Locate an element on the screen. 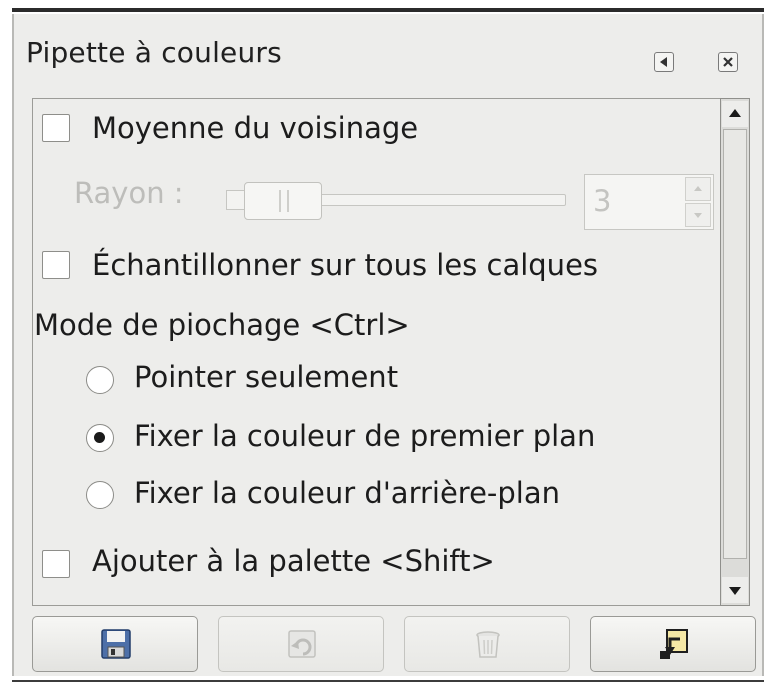 The width and height of the screenshot is (776, 687). radius-value: 3 is located at coordinates (602, 201).